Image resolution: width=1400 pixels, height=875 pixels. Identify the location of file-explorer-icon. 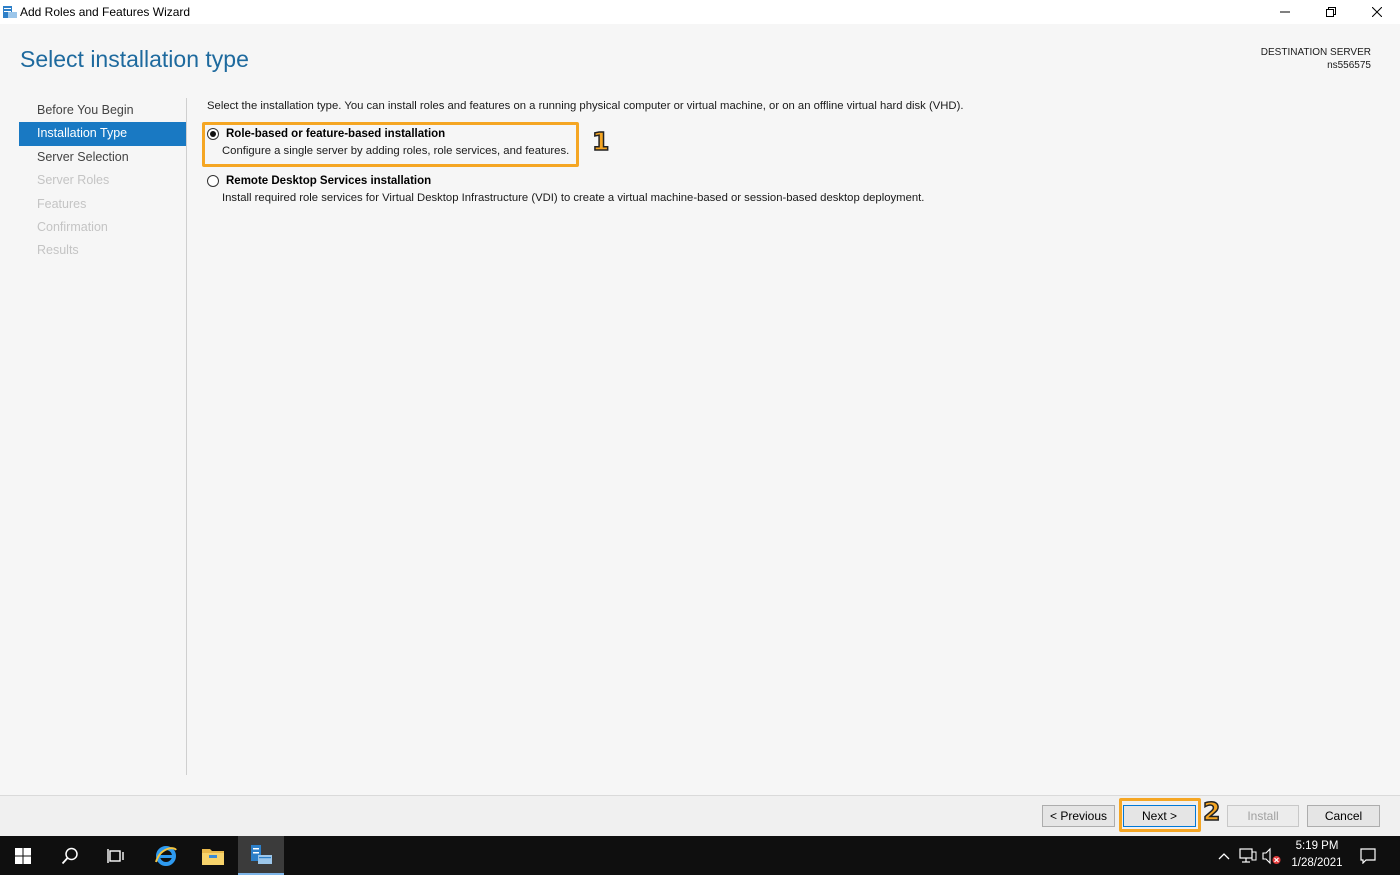
(213, 856).